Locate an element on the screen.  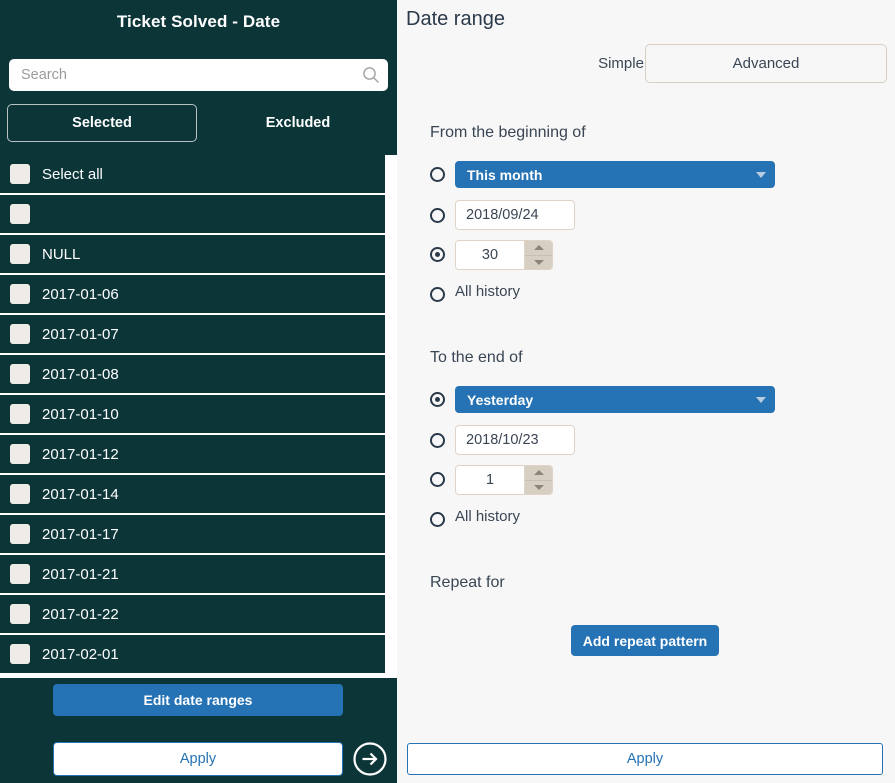
search-icon is located at coordinates (371, 75).